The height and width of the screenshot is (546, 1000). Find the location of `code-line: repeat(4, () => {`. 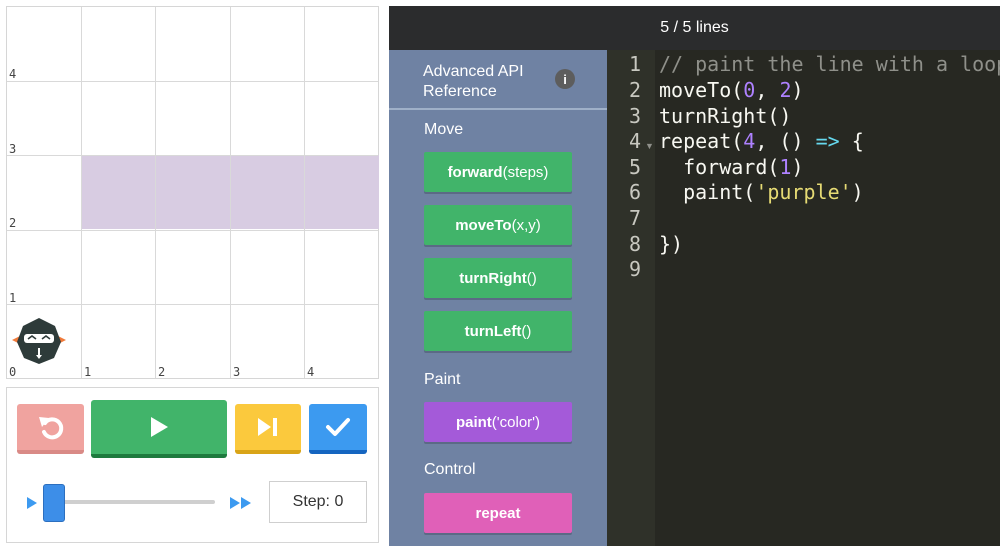

code-line: repeat(4, () => { is located at coordinates (761, 141).